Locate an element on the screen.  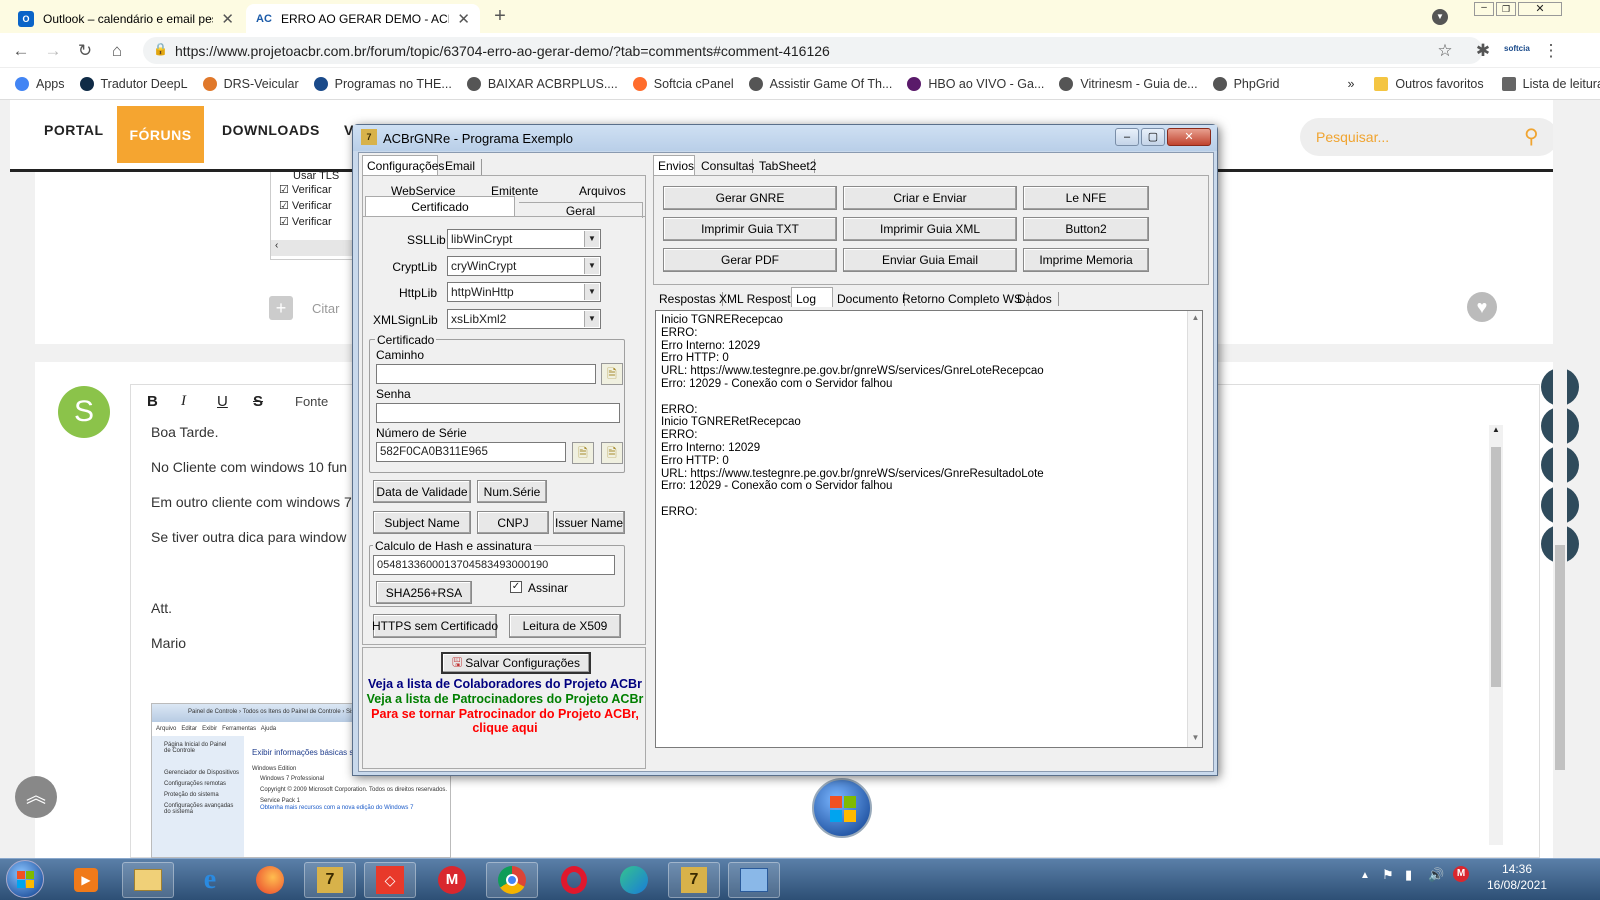
chrome-icon is located at coordinates (512, 880).